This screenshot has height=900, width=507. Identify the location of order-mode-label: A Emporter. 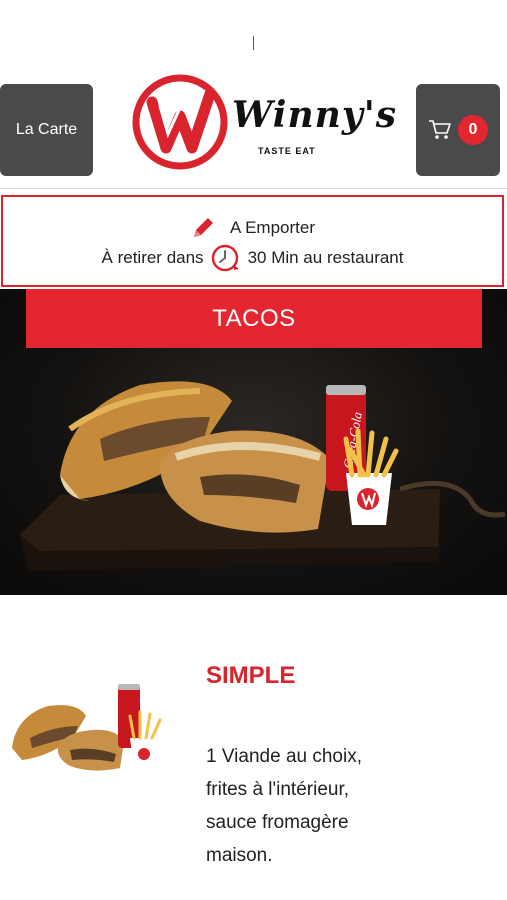
(272, 227).